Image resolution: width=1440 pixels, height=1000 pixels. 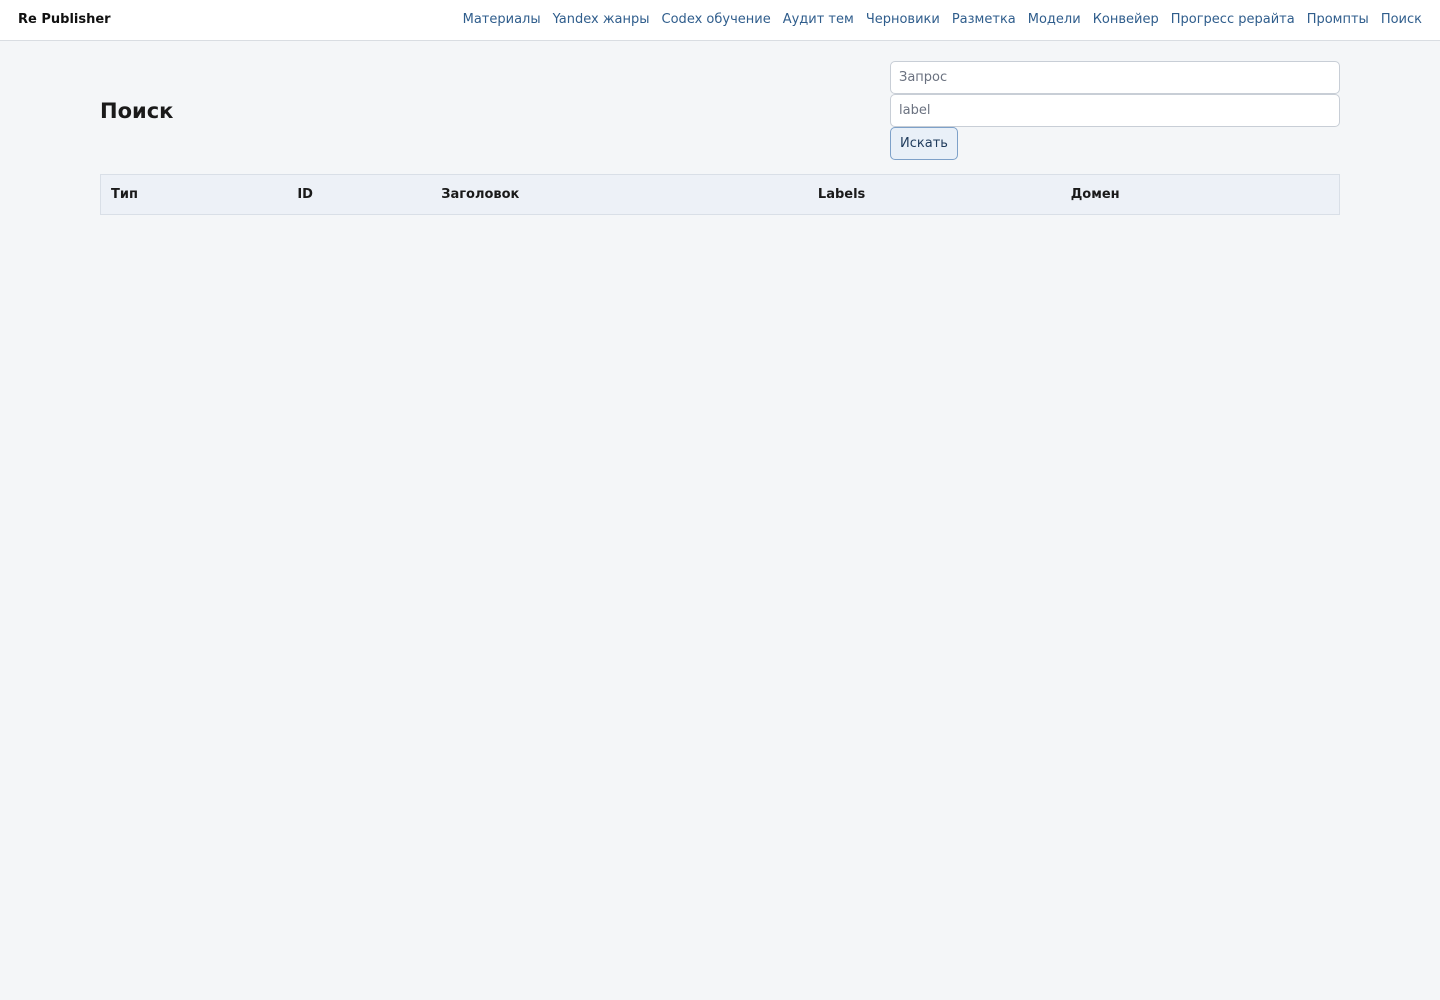 What do you see at coordinates (716, 20) in the screenshot?
I see `nav-link-codex-training: Codex обучение` at bounding box center [716, 20].